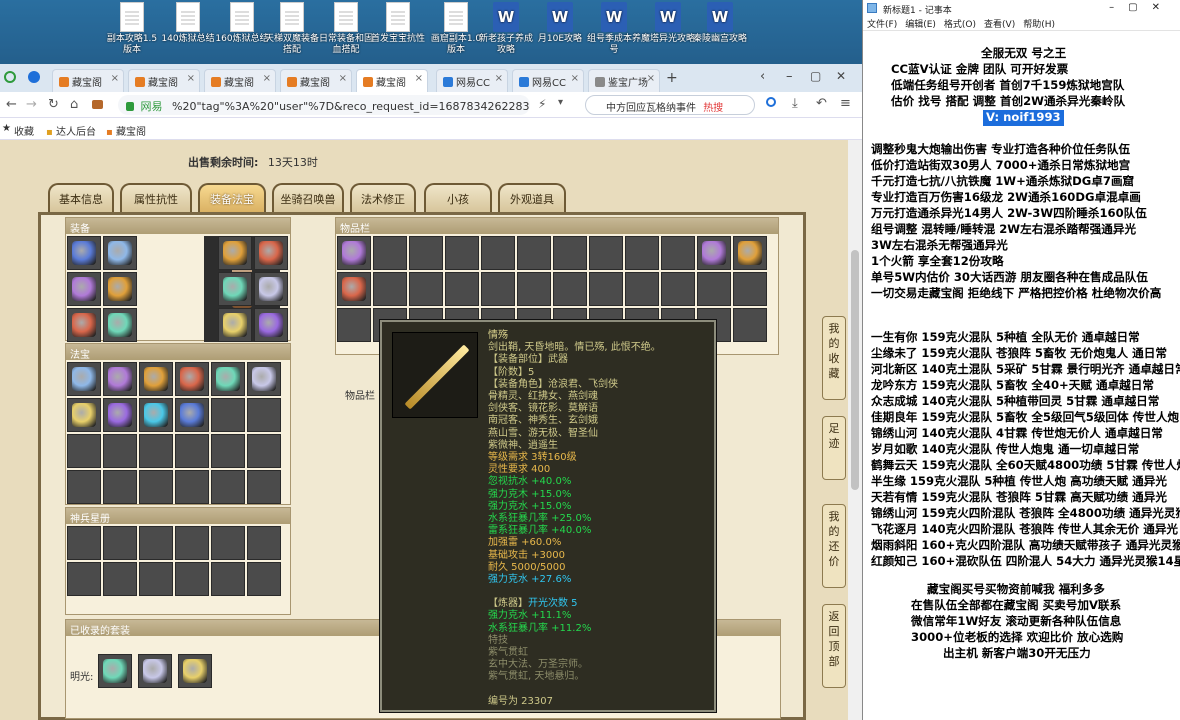 Image resolution: width=1180 pixels, height=720 pixels. Describe the element at coordinates (292, 29) in the screenshot. I see `desktop-icon-3: 天梯双魔装备搭配` at that location.